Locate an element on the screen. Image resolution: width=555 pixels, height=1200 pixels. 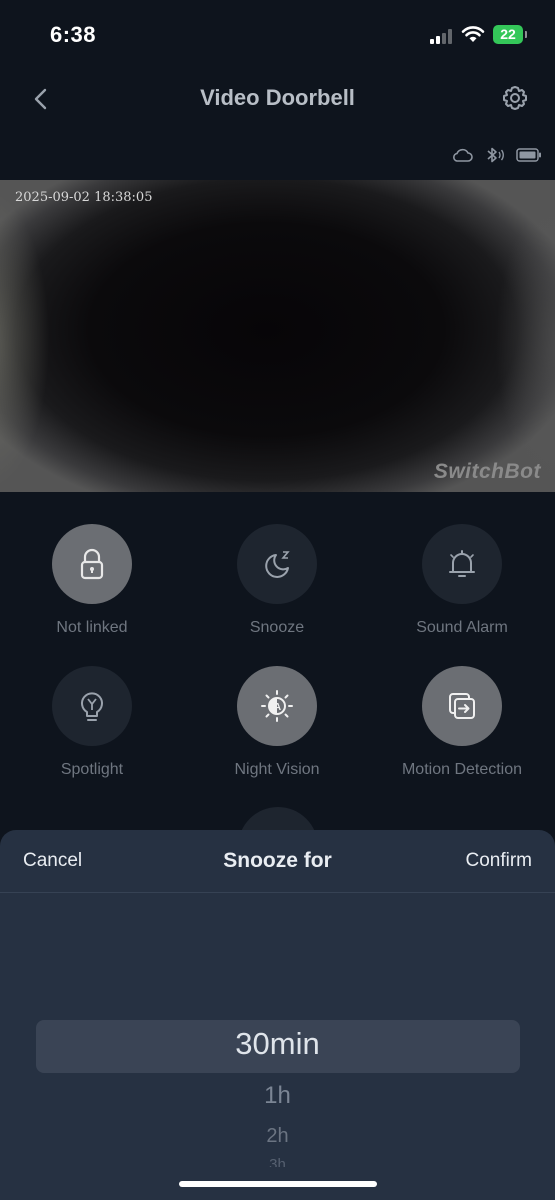
control-snooze: Snooze is located at coordinates (277, 580).